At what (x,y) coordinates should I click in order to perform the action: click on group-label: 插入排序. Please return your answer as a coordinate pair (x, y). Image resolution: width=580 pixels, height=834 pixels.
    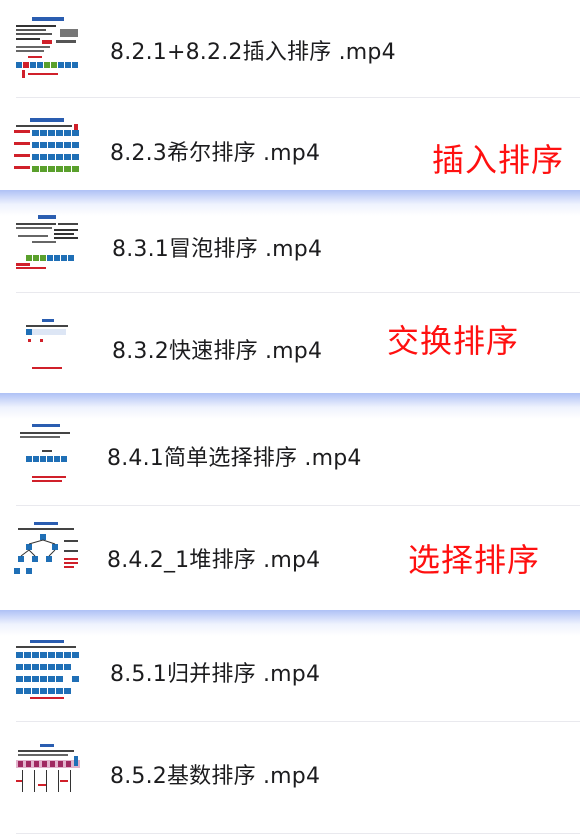
    Looking at the image, I should click on (498, 160).